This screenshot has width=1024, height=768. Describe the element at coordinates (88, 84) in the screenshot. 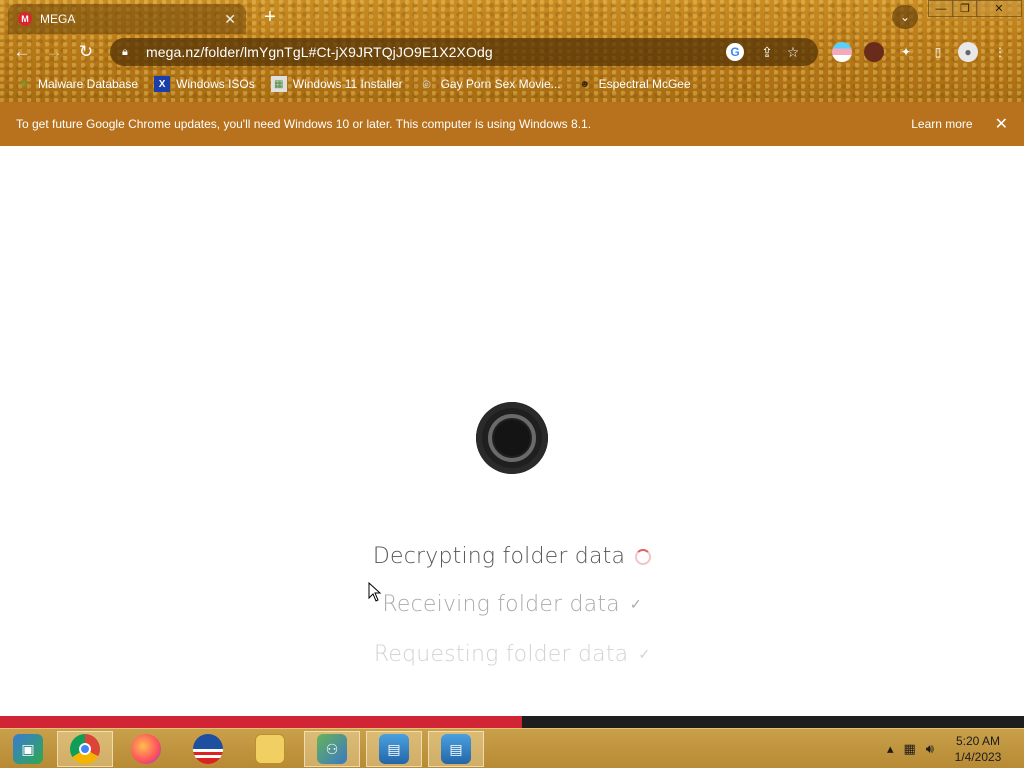

I see `bookmark-label: Malware Database` at that location.